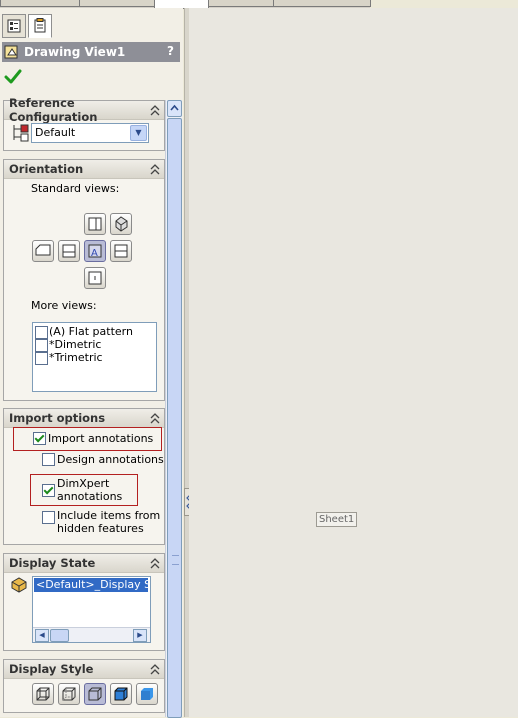 The image size is (518, 718). I want to click on display-state-list: <Default>_Display Stat ◀ ▶, so click(91, 609).